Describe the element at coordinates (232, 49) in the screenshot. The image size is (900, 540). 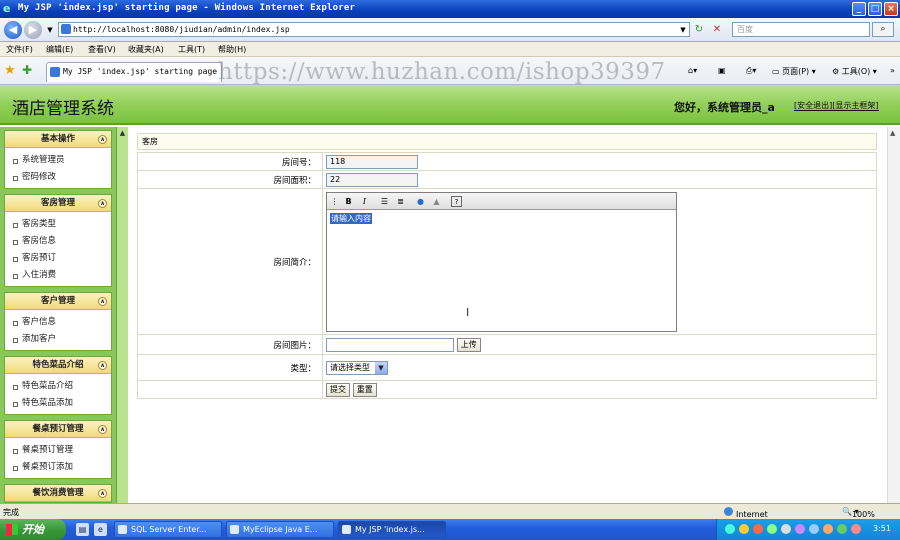
I see `menu-help: 帮助(H)` at that location.